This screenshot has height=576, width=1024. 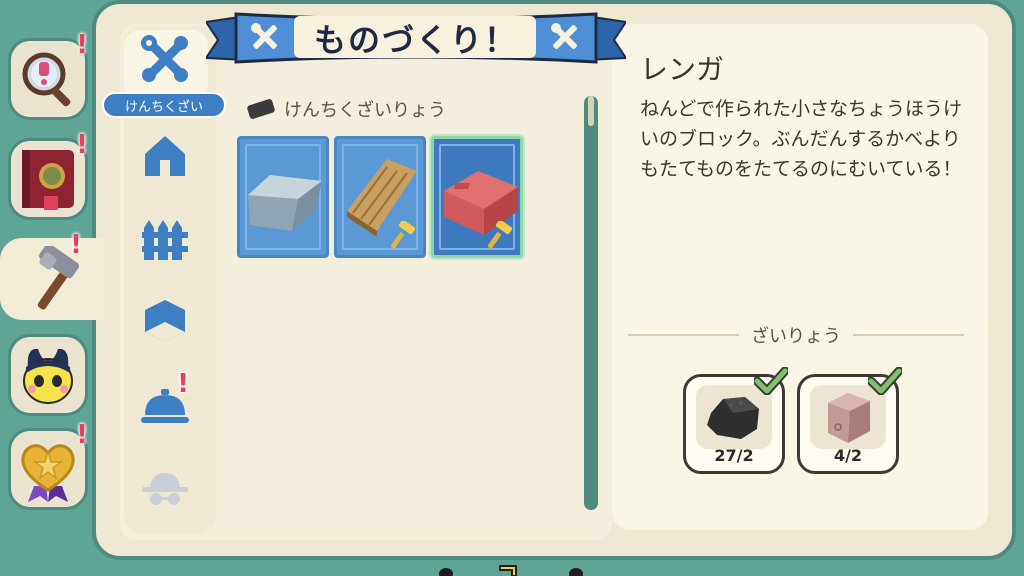 I want to click on character-icon, so click(x=48, y=376).